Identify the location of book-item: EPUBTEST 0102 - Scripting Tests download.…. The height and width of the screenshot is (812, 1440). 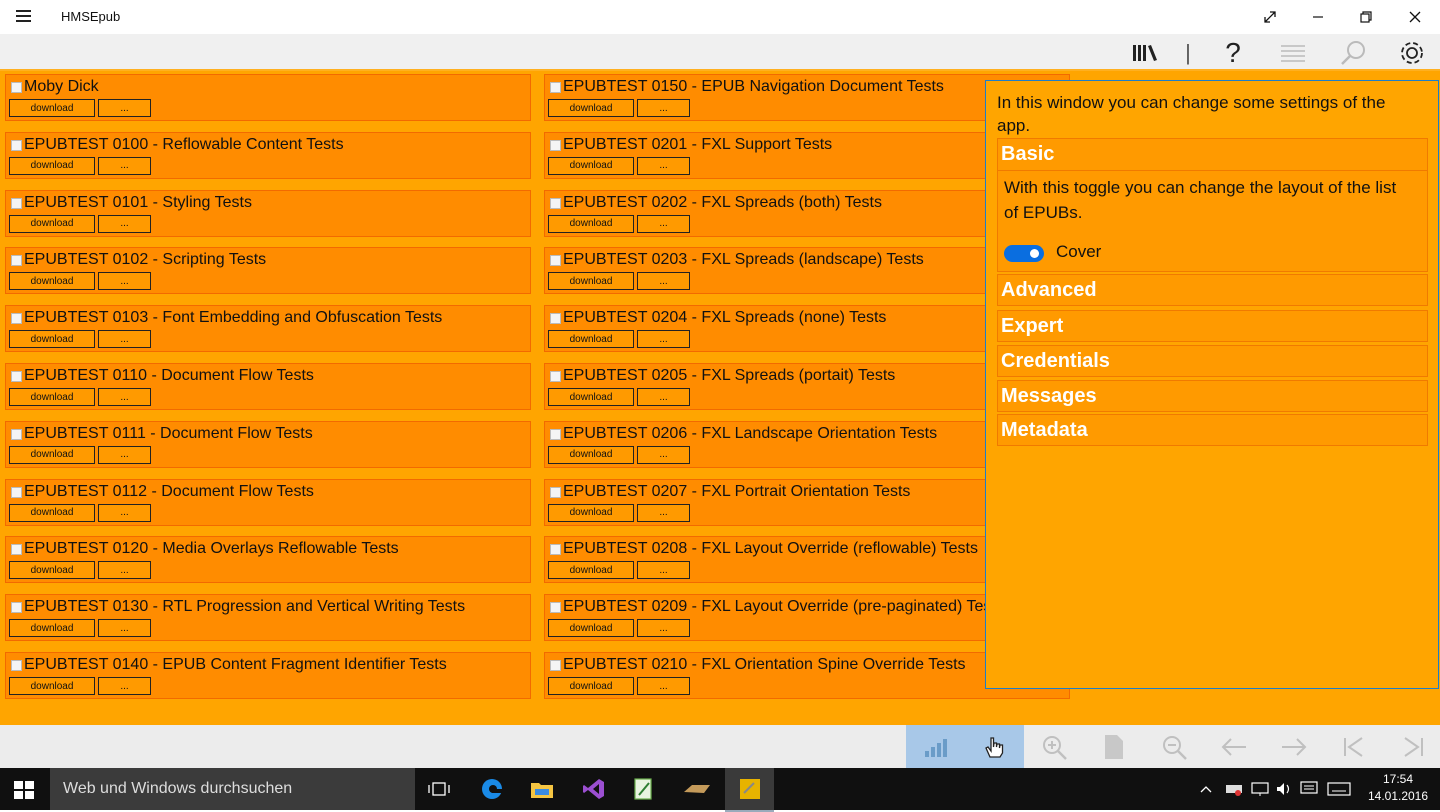
(268, 271).